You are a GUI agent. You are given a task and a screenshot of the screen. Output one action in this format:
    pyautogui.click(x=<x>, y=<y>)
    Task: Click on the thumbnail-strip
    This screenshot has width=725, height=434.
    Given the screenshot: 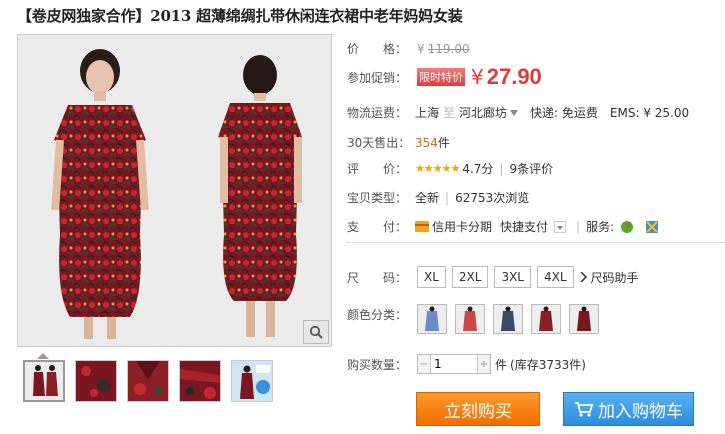 What is the action you would take?
    pyautogui.click(x=148, y=381)
    